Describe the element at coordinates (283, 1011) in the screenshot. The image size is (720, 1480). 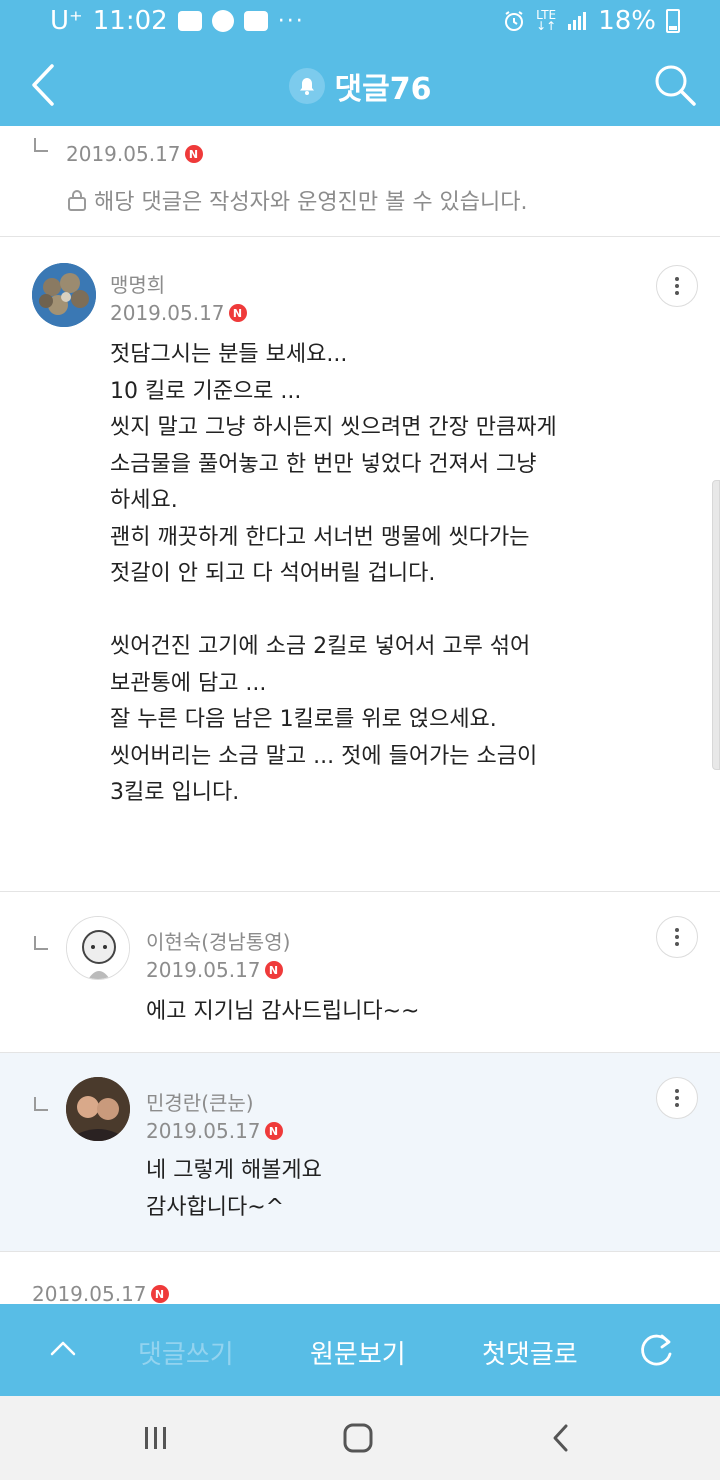
I see `comment-body: 에고 지기님 감사드립니다~~` at that location.